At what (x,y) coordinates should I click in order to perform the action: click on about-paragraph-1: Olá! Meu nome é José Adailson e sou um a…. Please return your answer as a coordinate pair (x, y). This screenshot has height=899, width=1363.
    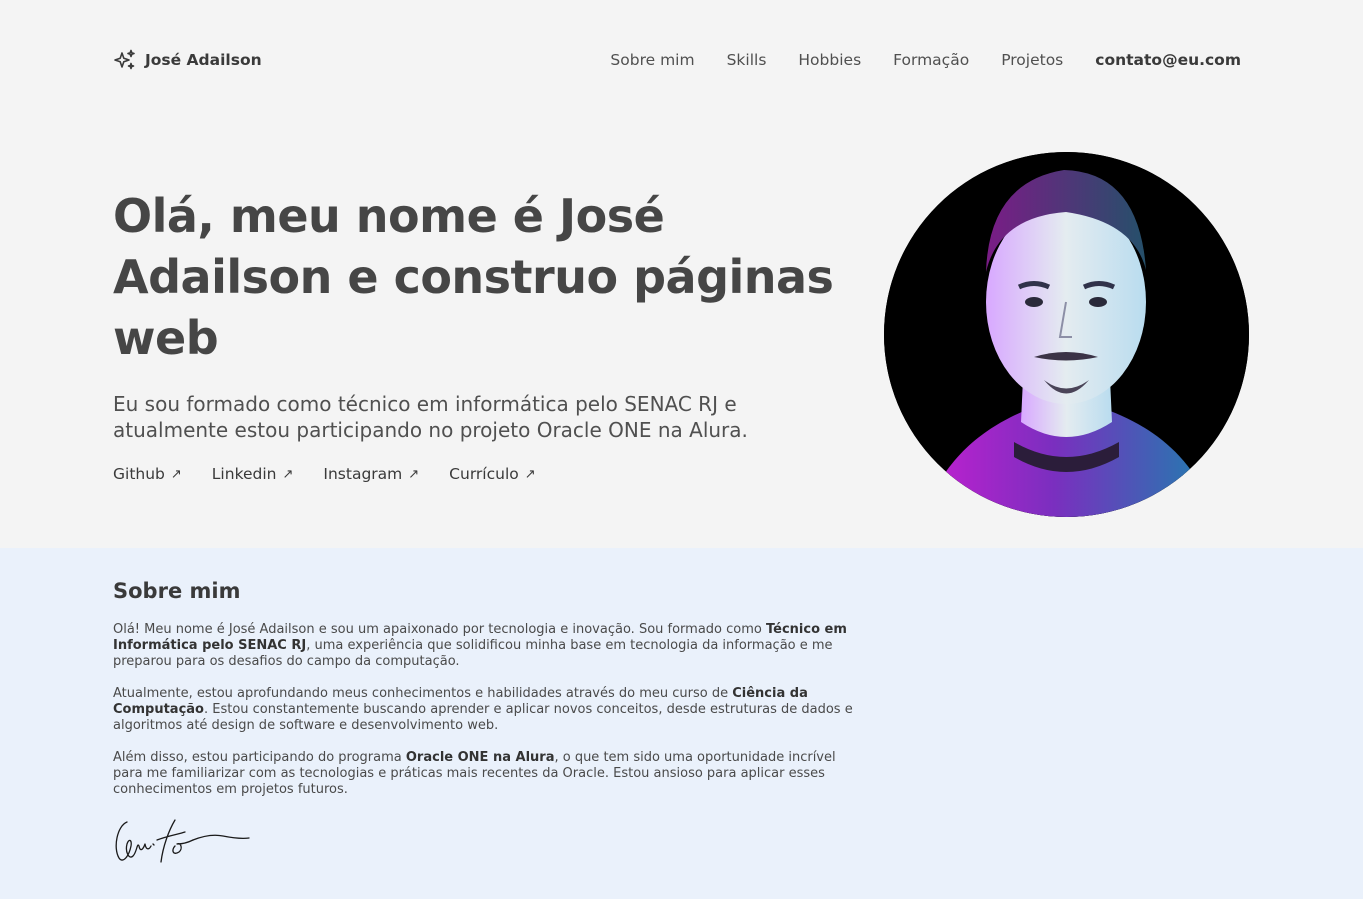
    Looking at the image, I should click on (483, 646).